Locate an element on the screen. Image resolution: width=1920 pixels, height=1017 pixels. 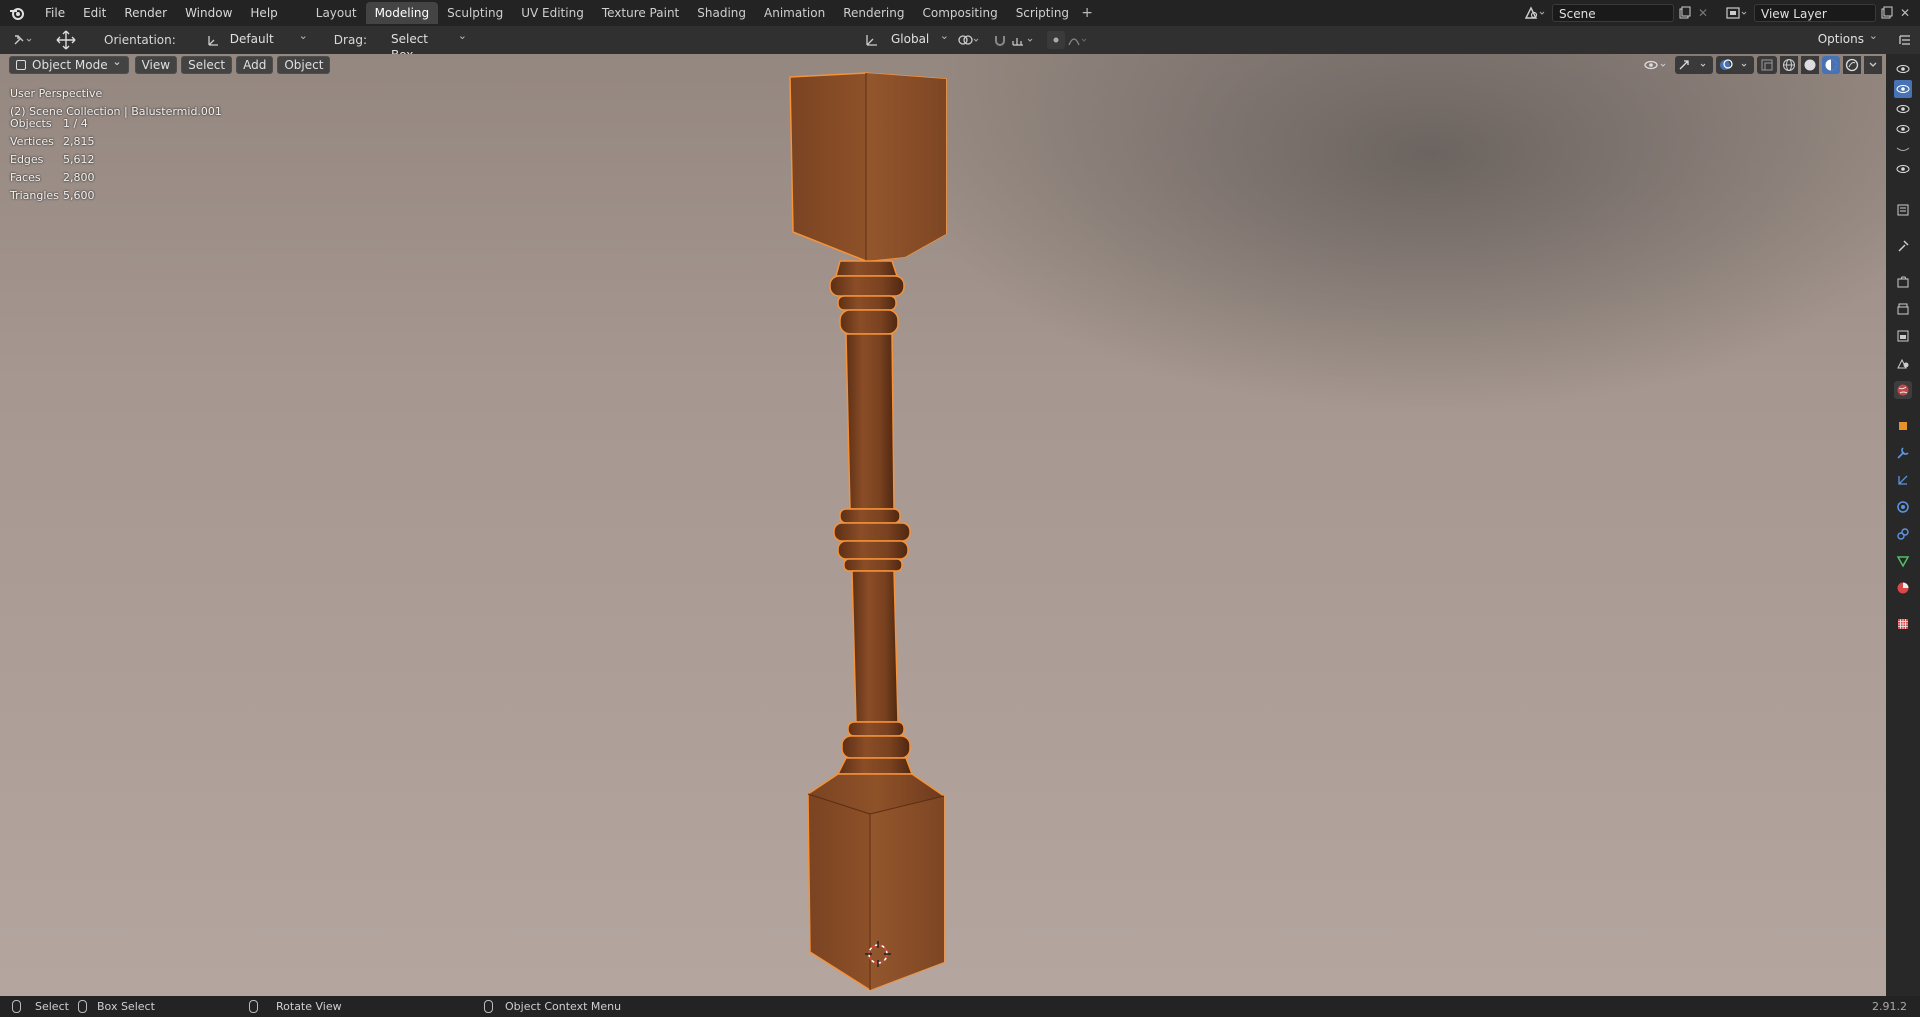
stat-label: Objects is located at coordinates (31, 123).